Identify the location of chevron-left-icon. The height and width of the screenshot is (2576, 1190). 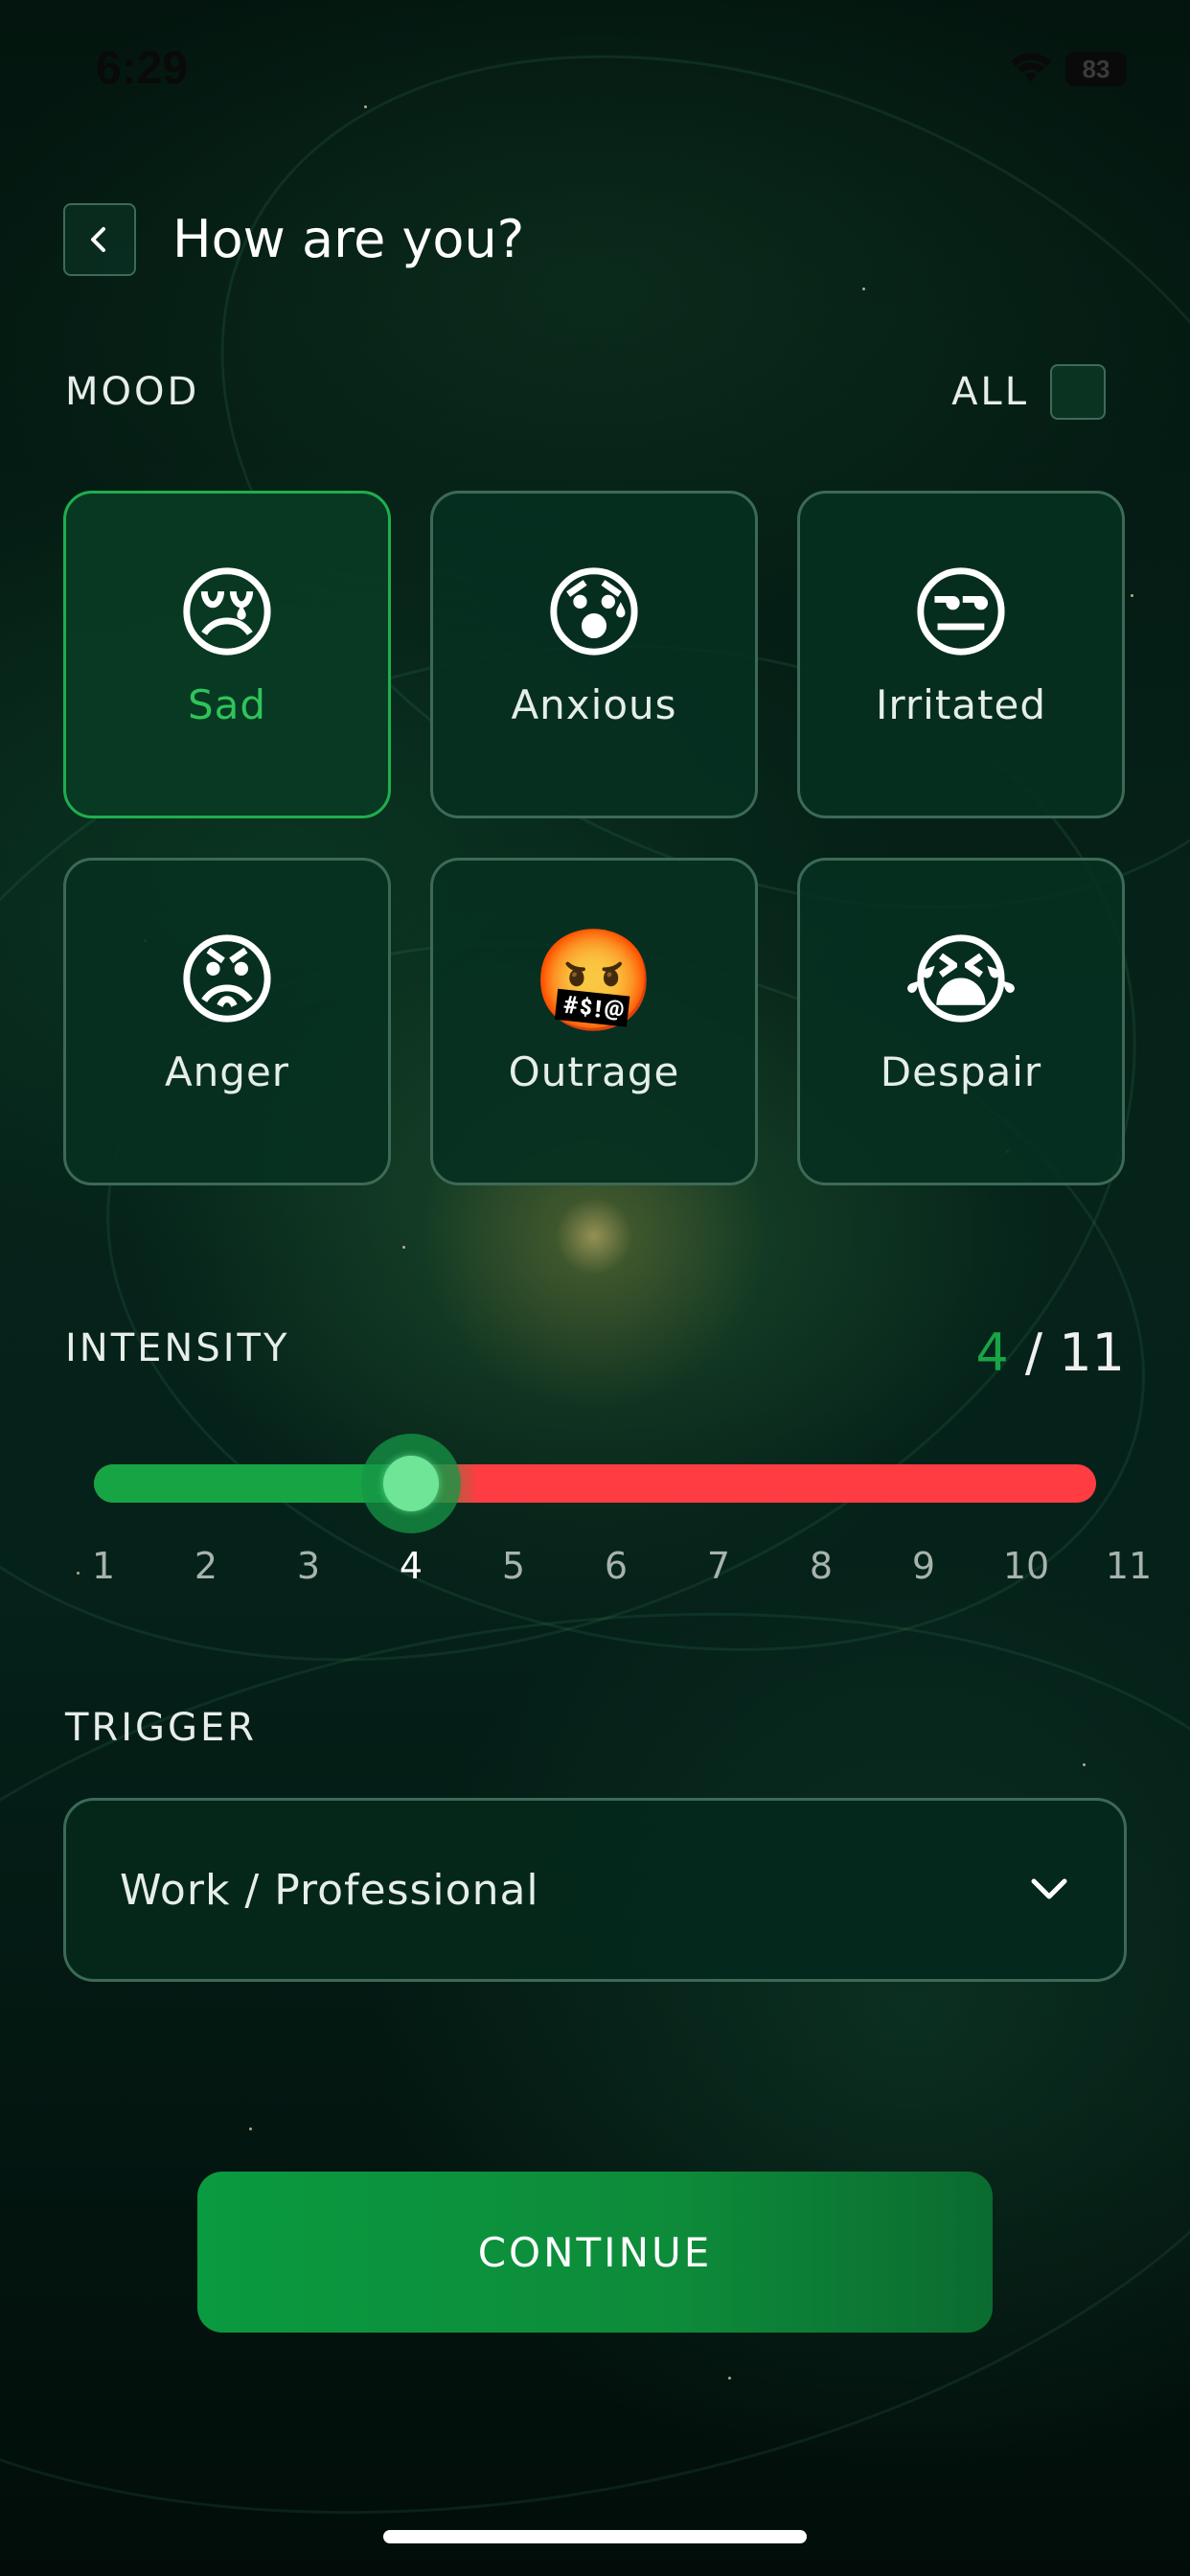
(98, 239).